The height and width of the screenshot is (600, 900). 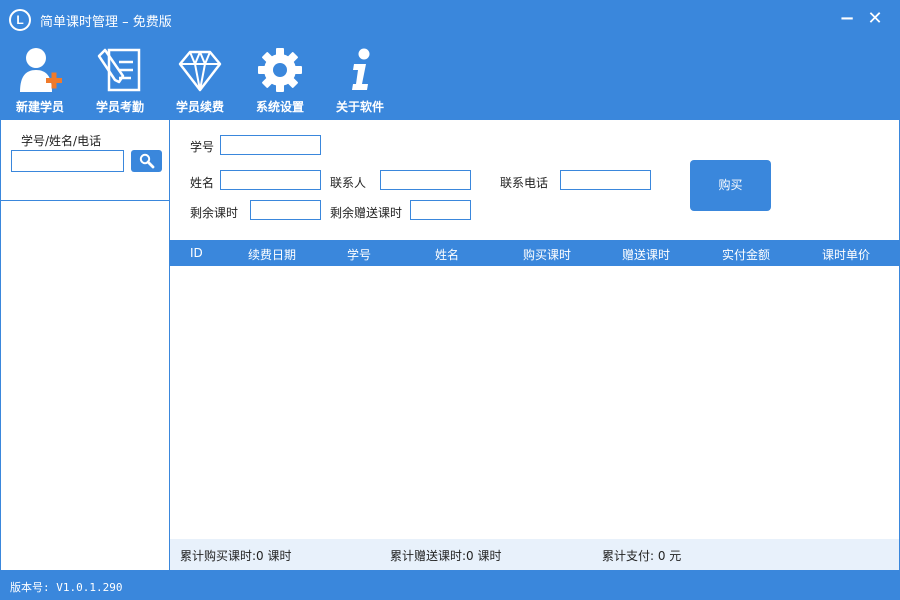 I want to click on about-button: 关于软件, so click(x=360, y=82).